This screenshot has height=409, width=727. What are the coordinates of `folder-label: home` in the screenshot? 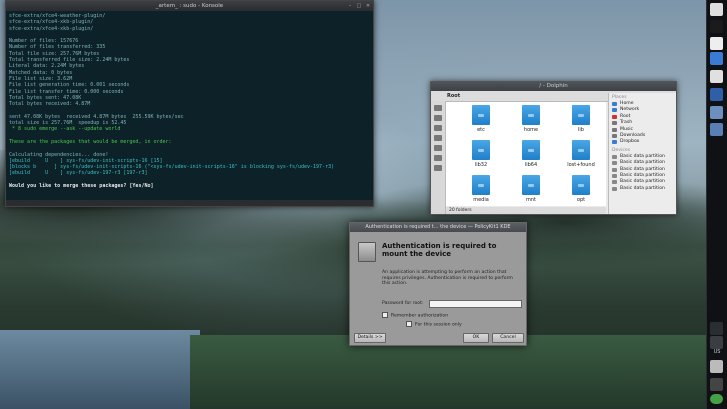 It's located at (531, 130).